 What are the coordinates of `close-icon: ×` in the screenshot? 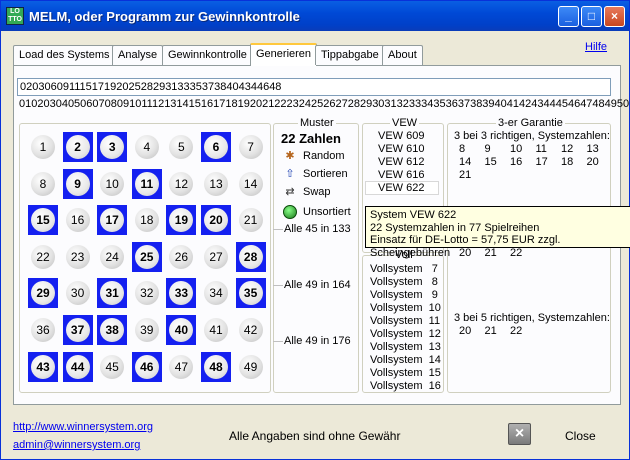 It's located at (519, 434).